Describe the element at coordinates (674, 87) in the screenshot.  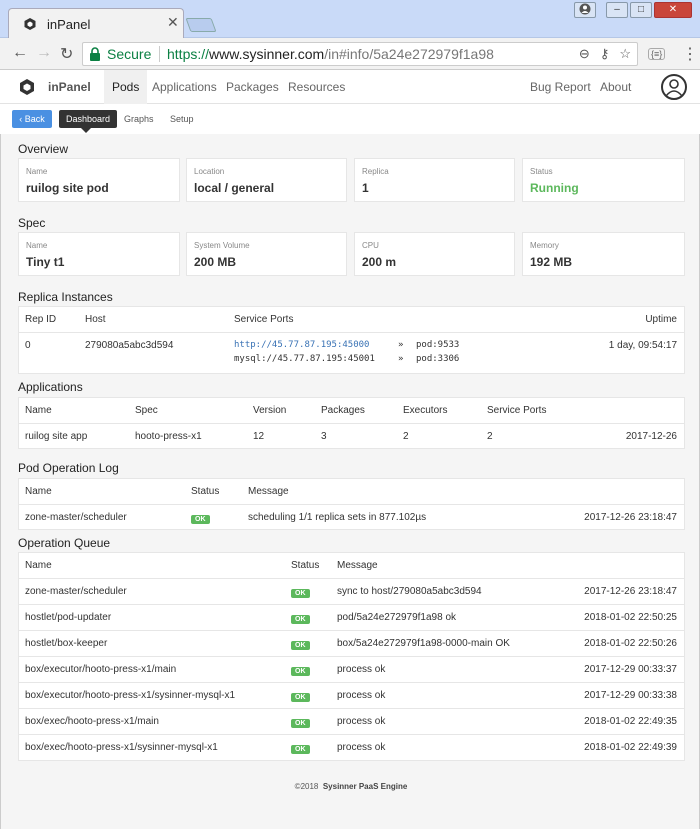
I see `user-avatar-icon` at that location.